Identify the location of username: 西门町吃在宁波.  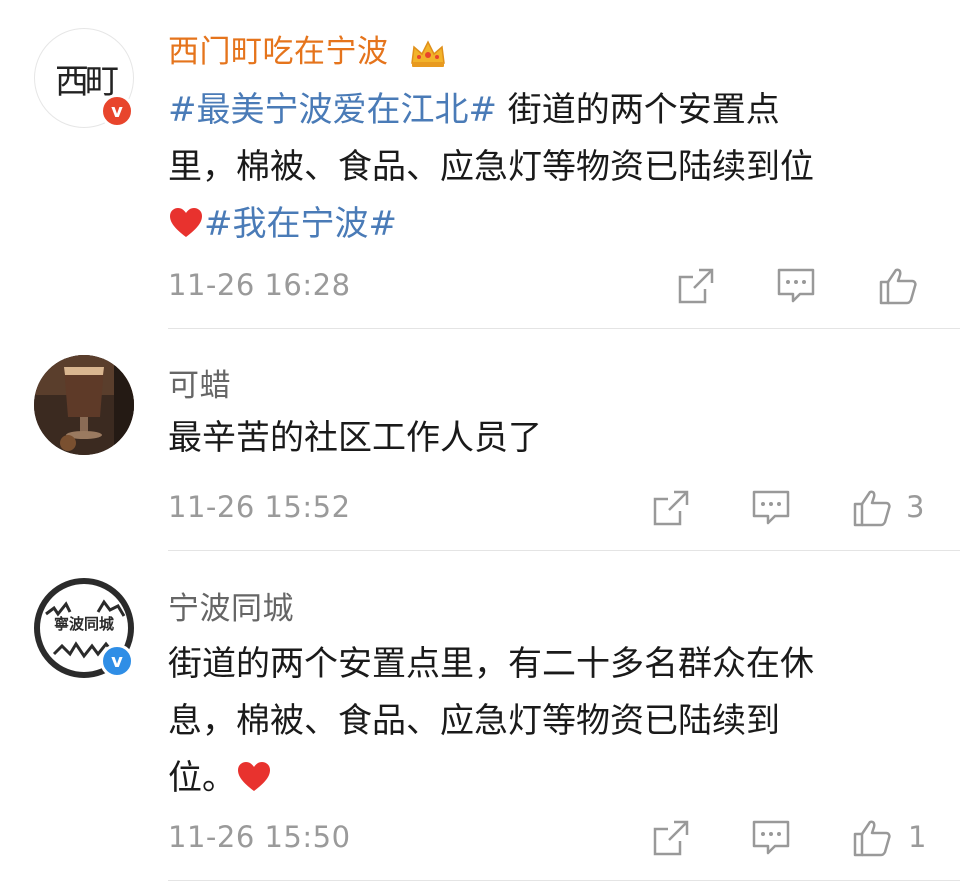
(307, 48).